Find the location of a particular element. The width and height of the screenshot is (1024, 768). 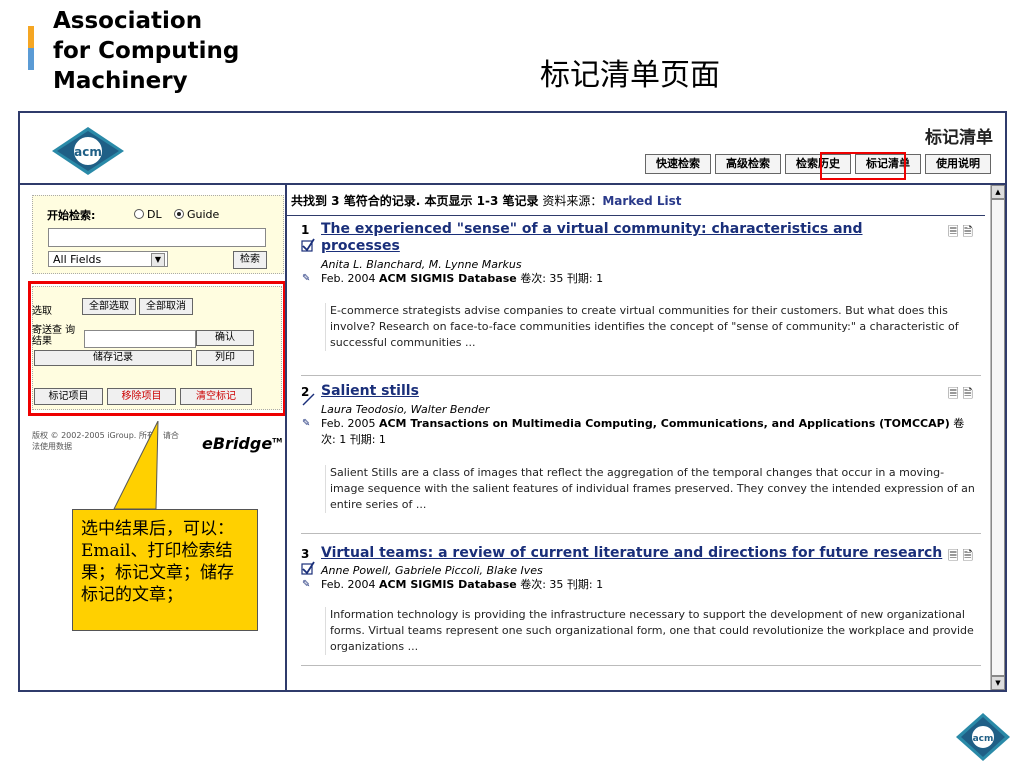

search-input is located at coordinates (157, 237).